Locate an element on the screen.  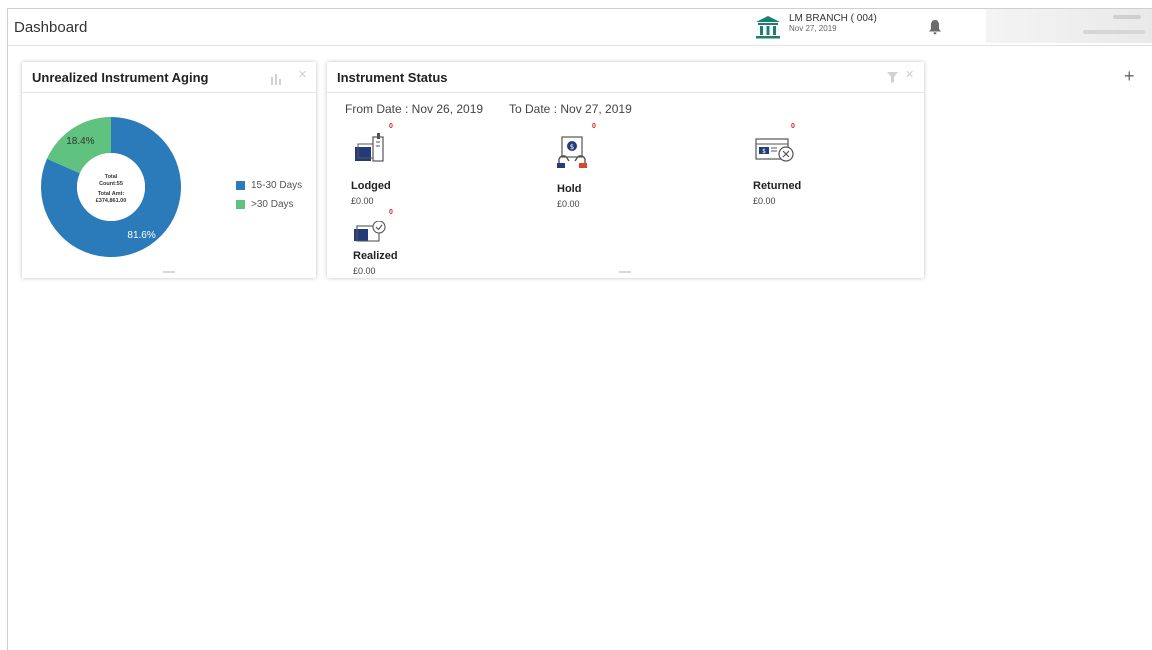
legend-label: 15-30 Days is located at coordinates (277, 185).